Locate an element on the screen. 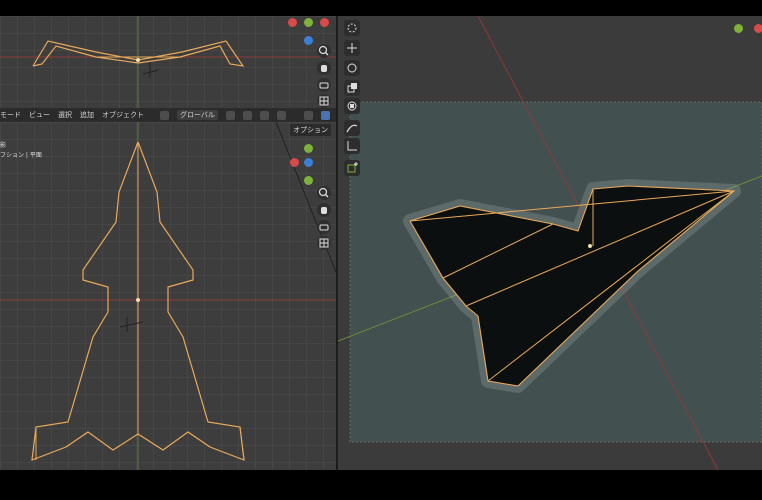  falloff-icon is located at coordinates (281, 115).